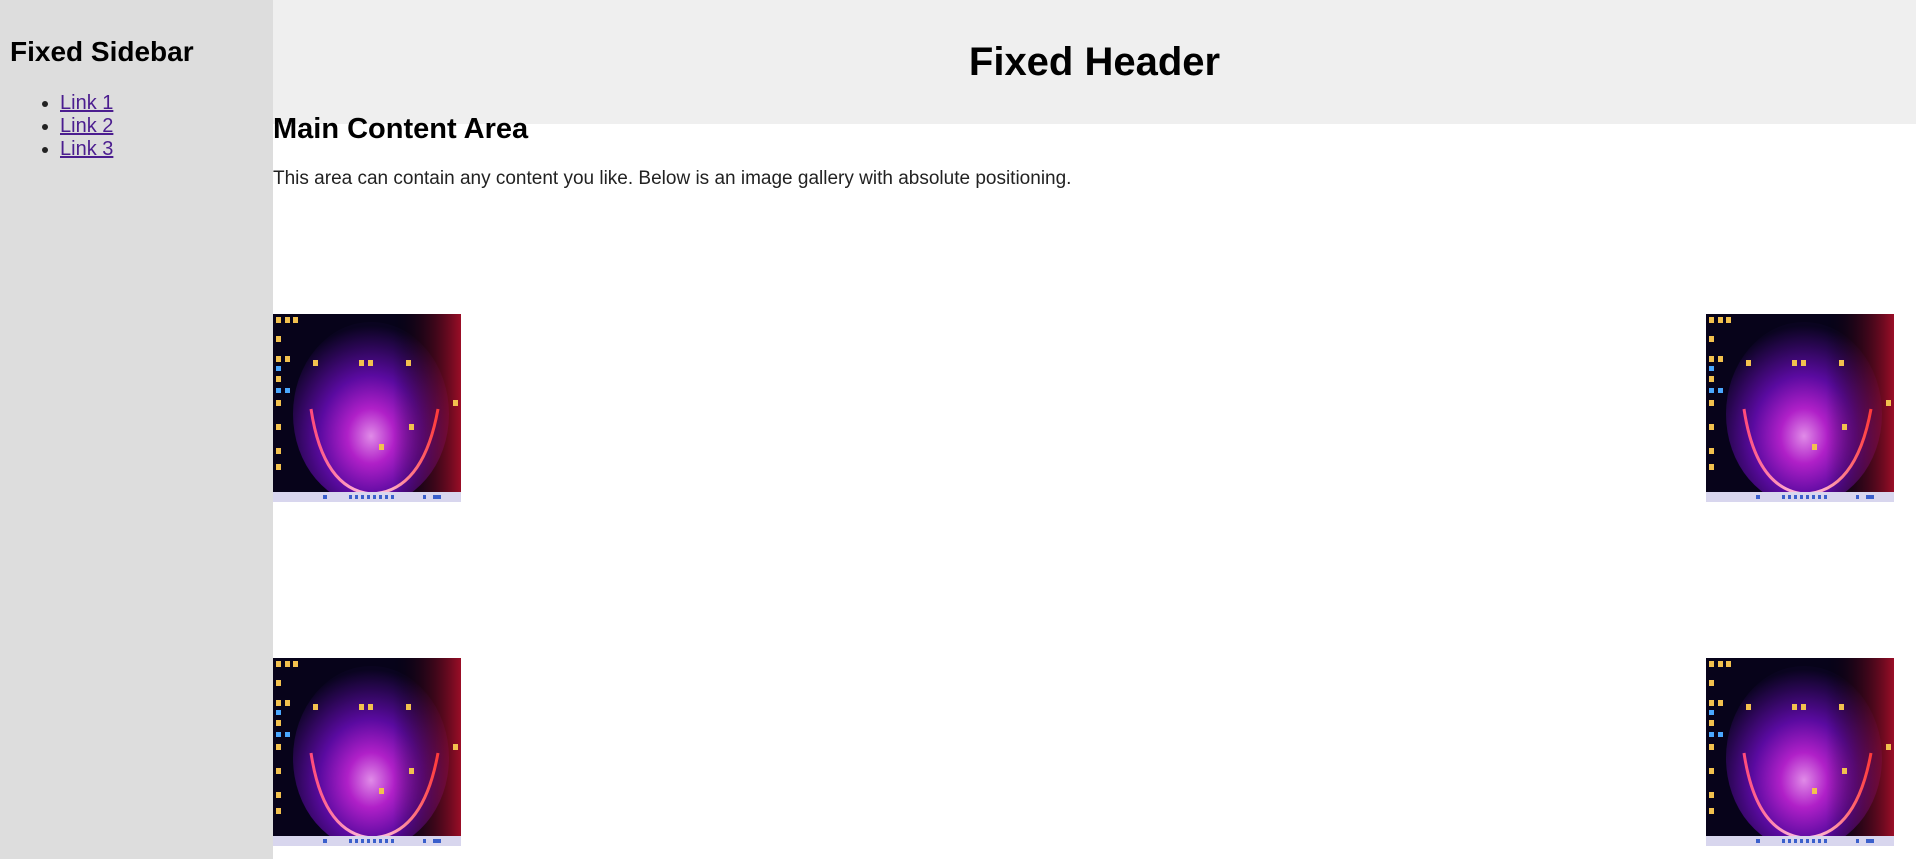  I want to click on sidebar-link-1: Link 1, so click(86, 103).